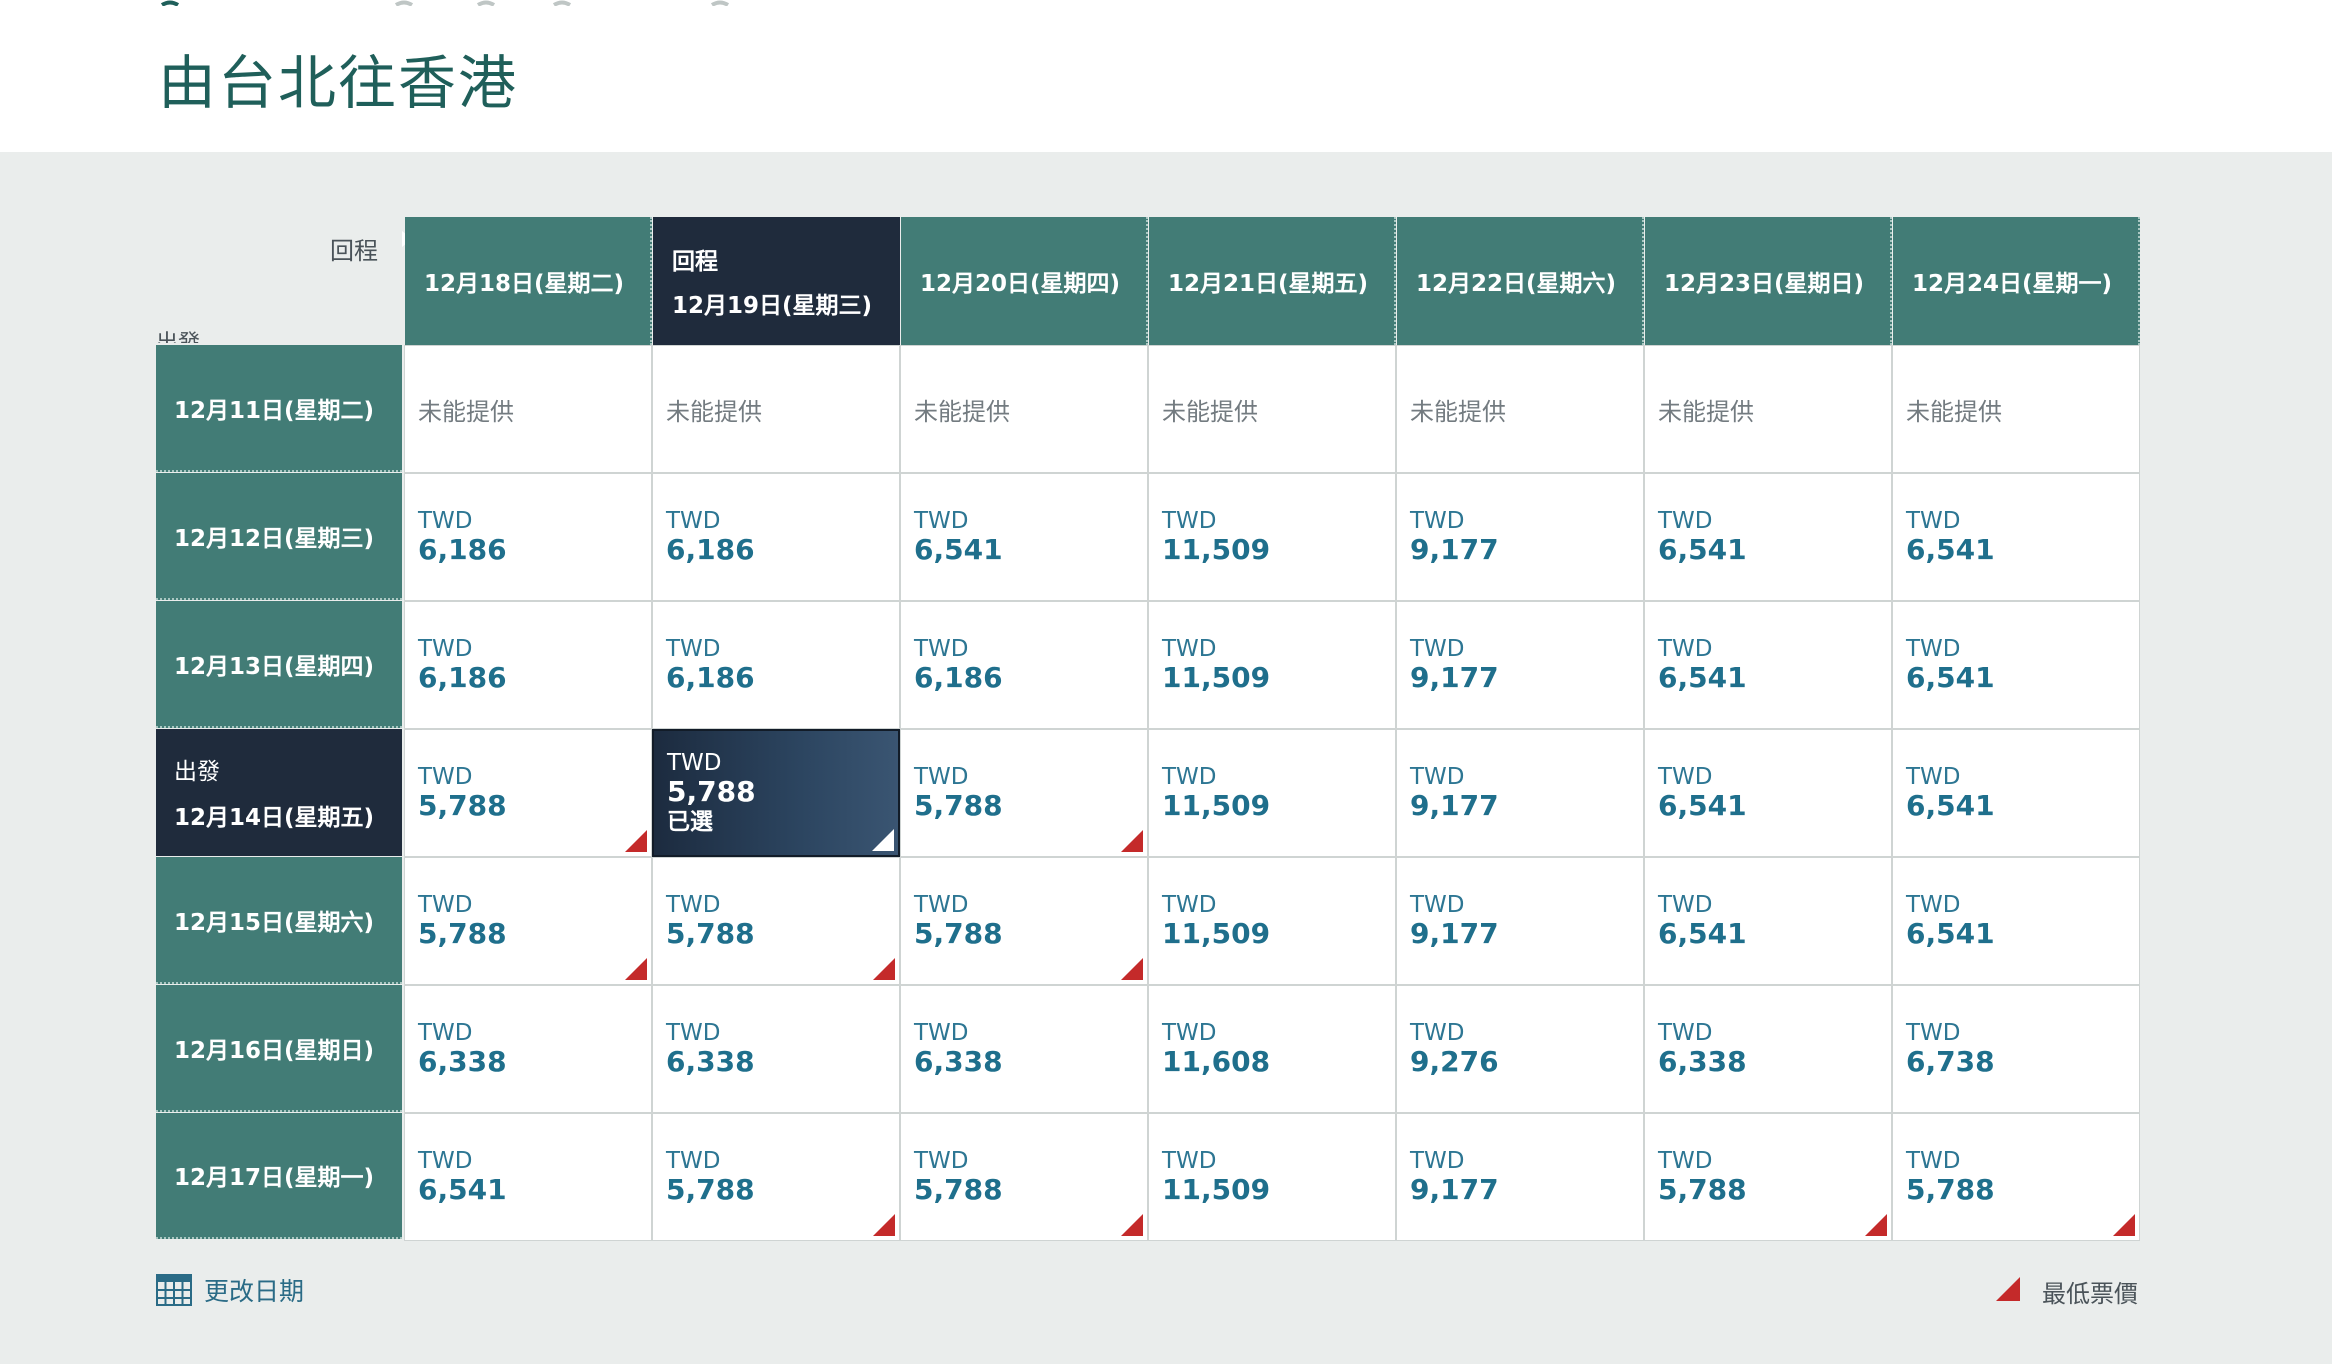 This screenshot has height=1364, width=2332. Describe the element at coordinates (1520, 1049) in the screenshot. I see `fare-cell: TWD 9,276` at that location.